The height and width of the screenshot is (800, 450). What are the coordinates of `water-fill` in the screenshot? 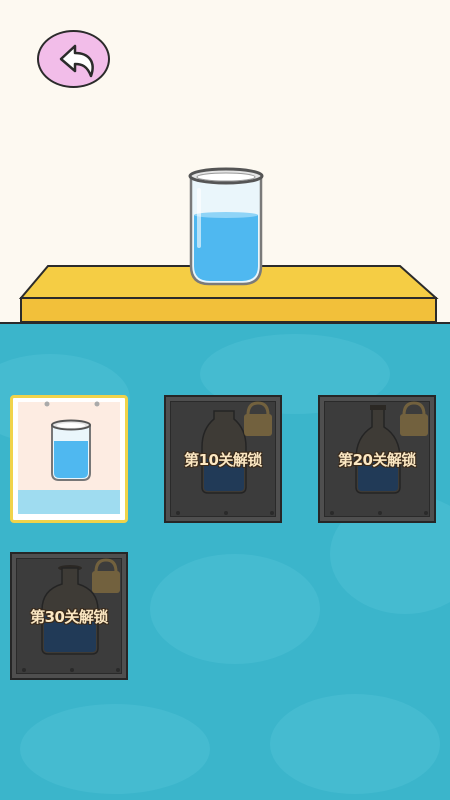 It's located at (226, 248).